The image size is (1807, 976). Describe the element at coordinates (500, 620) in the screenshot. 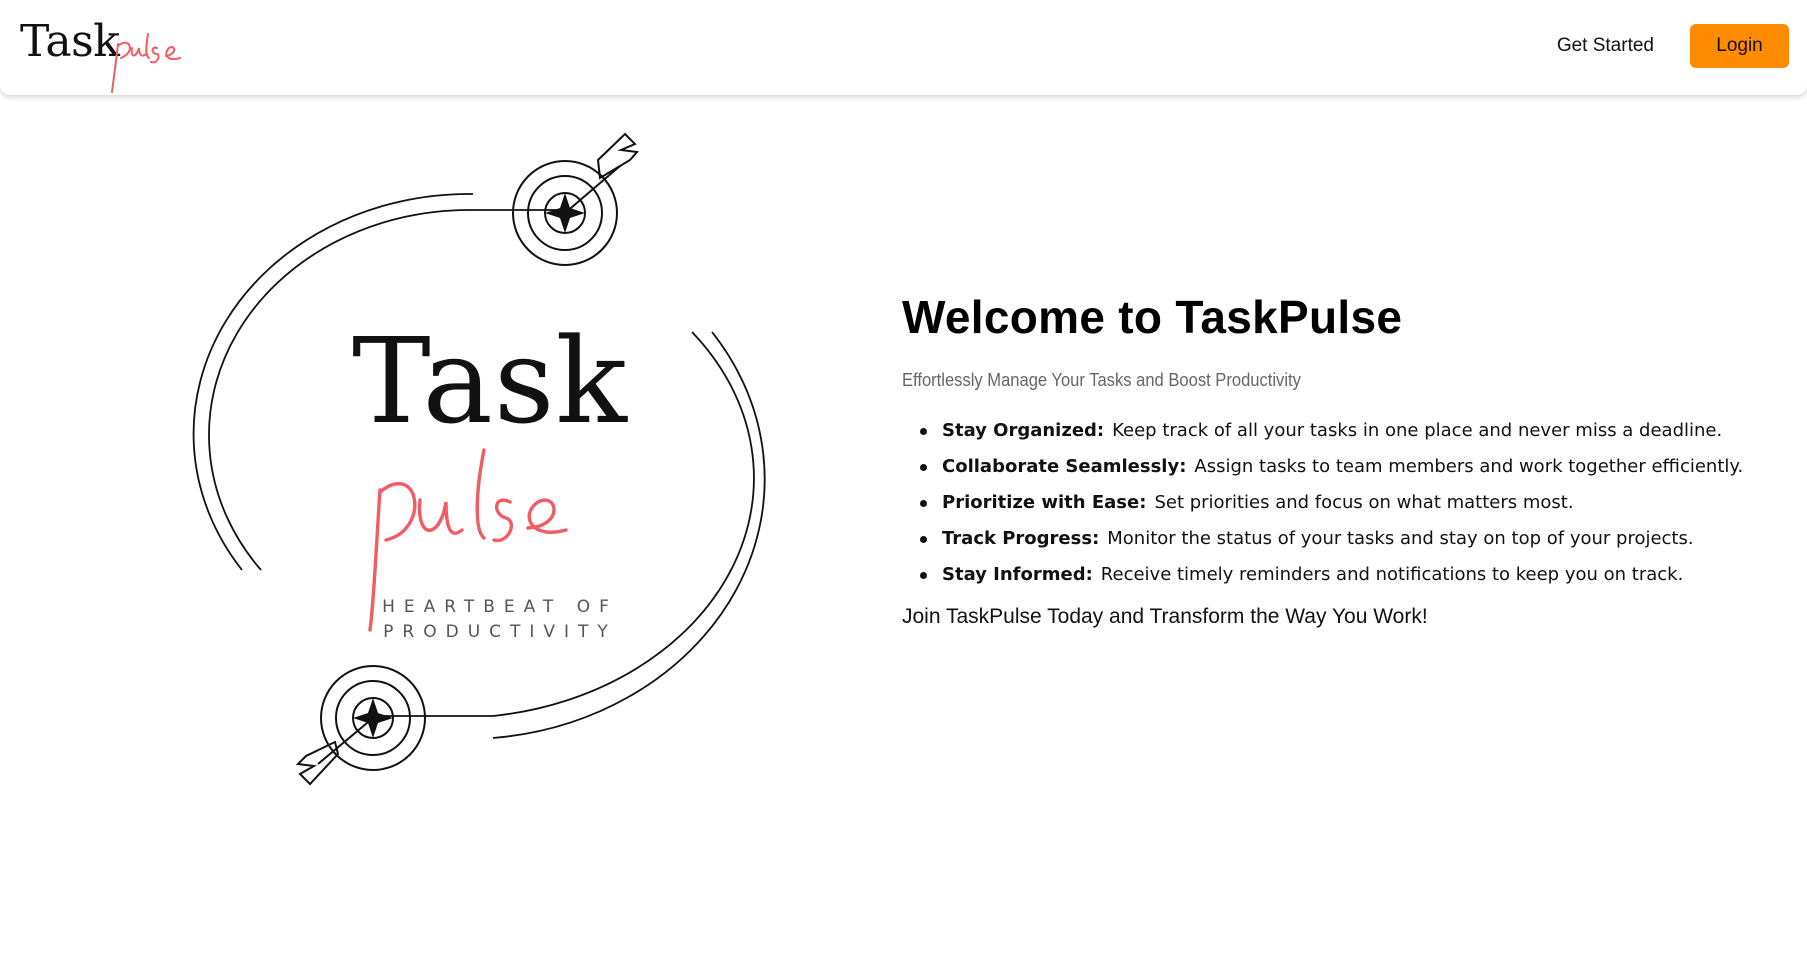

I see `hero-tagline: HEARTBEAT OF PRODUCTIVITY` at that location.